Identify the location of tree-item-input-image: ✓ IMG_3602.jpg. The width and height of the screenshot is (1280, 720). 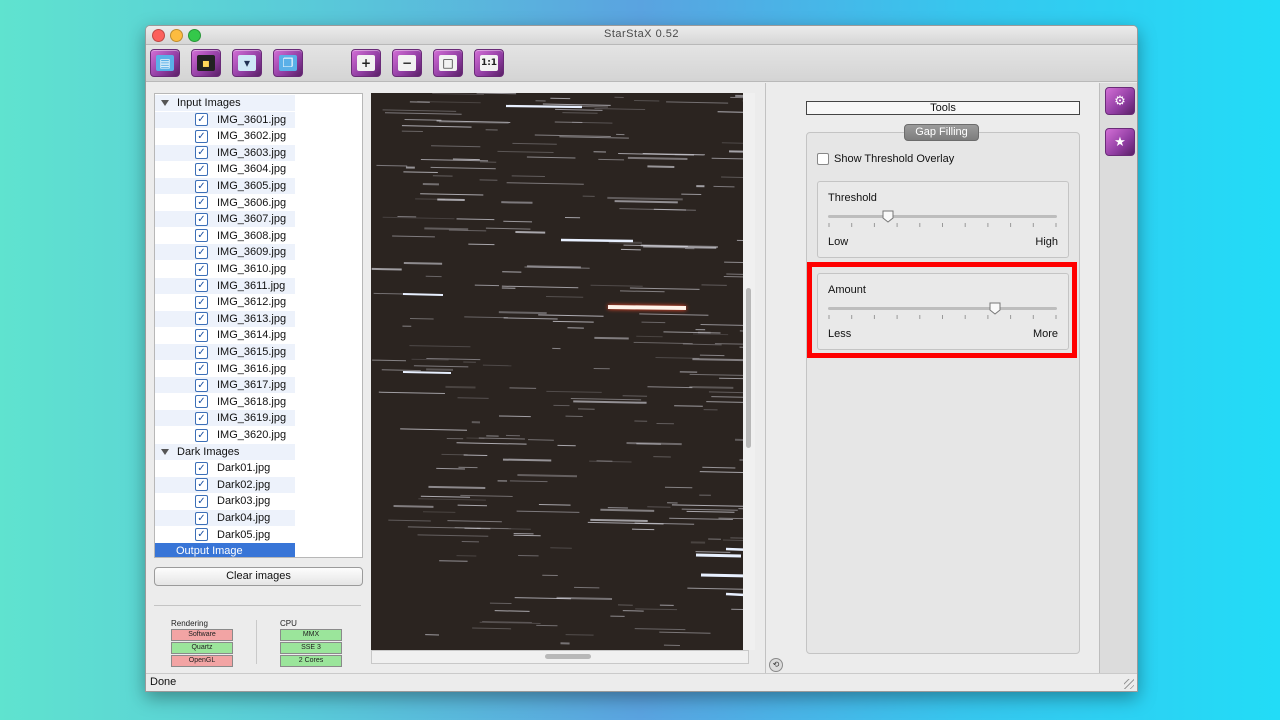
(225, 136).